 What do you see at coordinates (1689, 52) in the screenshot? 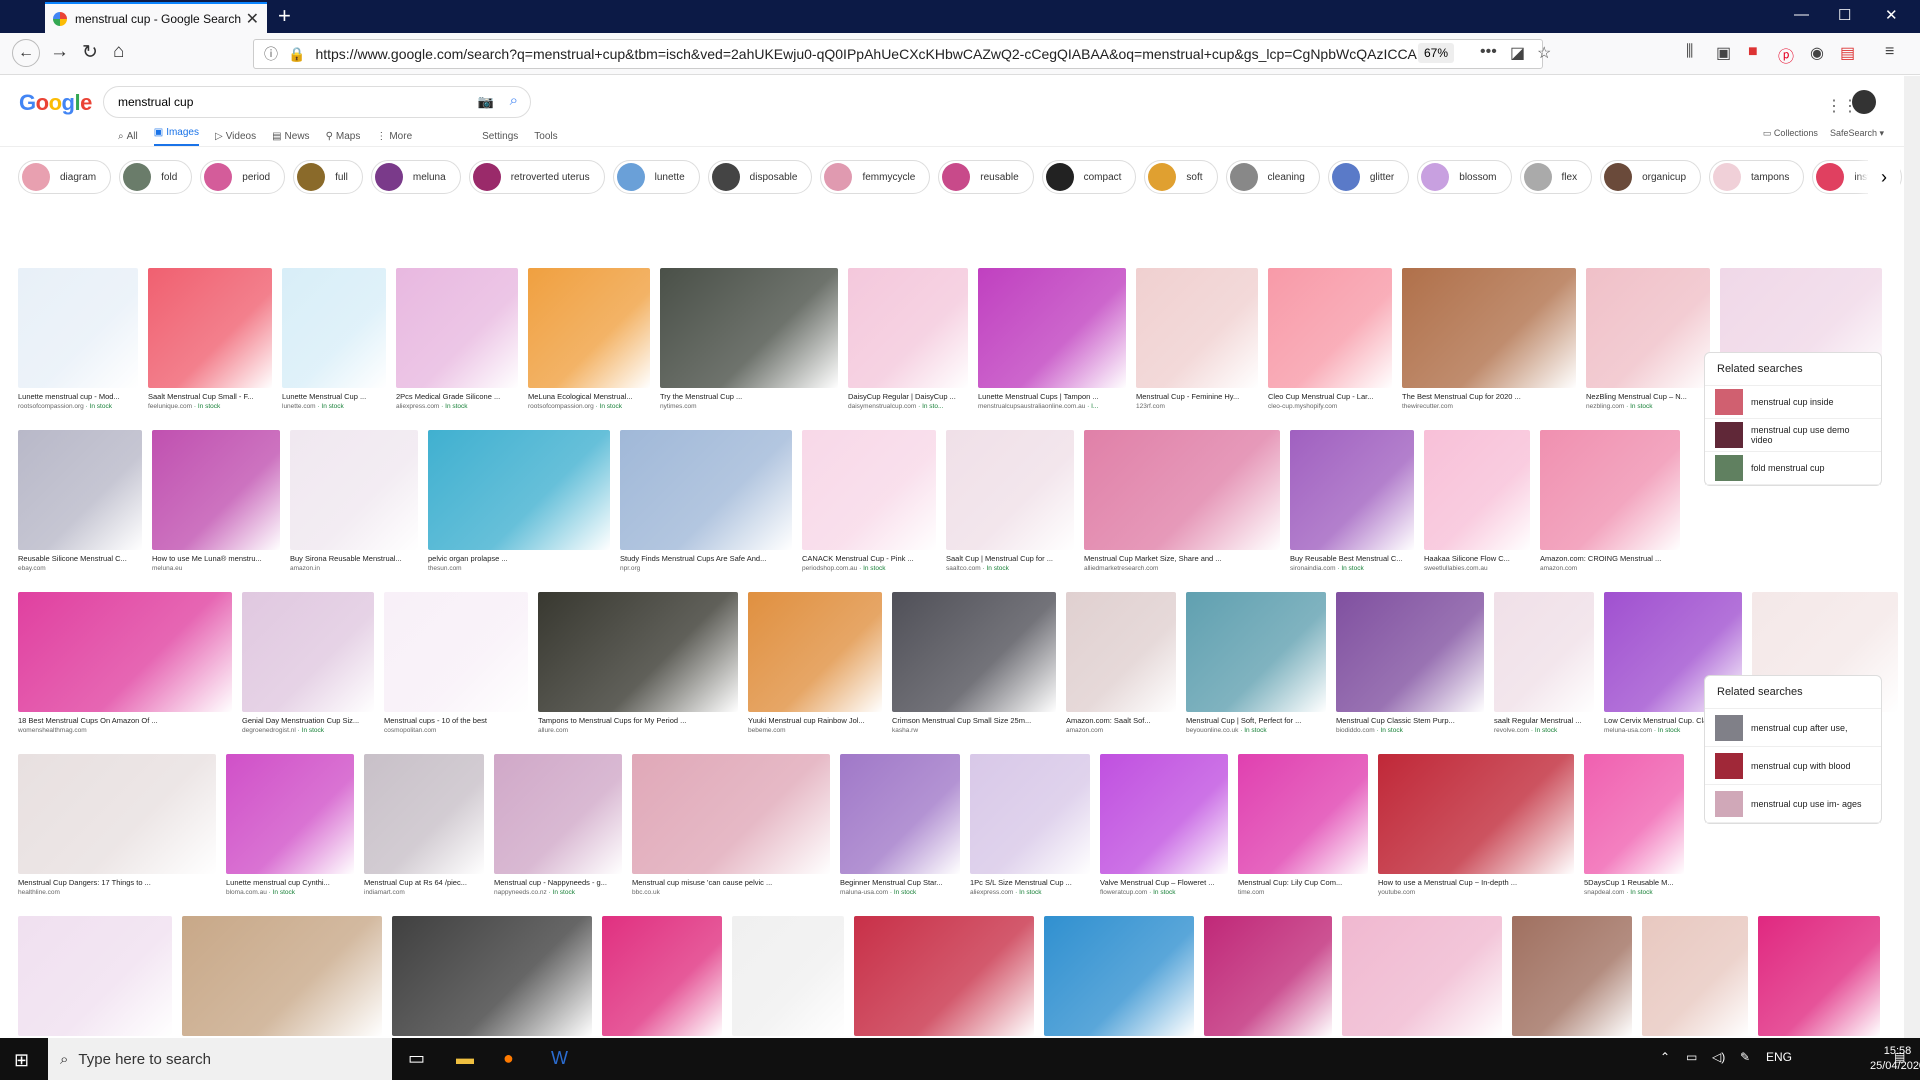
I see `library-icon: ⫼` at bounding box center [1689, 52].